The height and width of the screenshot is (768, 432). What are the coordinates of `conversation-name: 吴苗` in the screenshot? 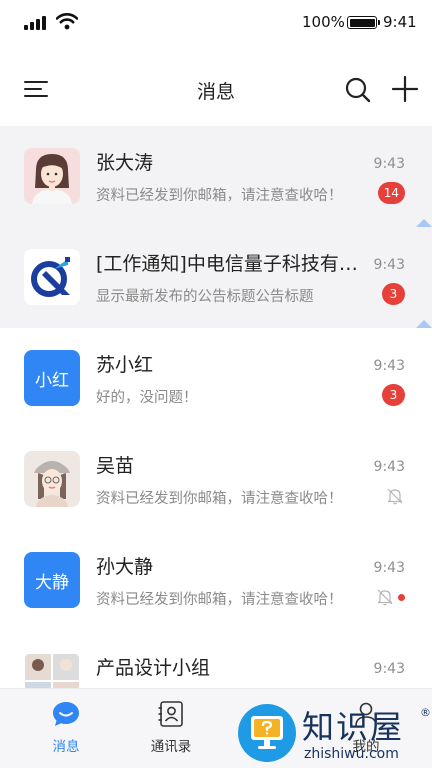 It's located at (115, 466).